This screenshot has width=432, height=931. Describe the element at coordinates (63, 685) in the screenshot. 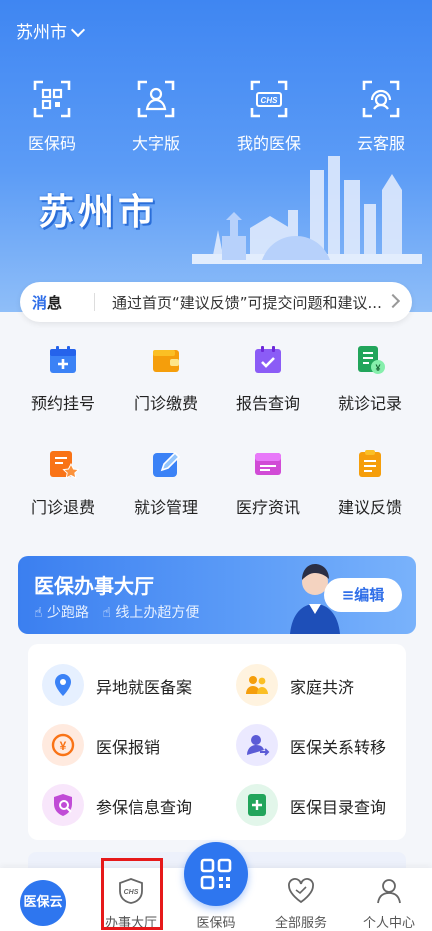

I see `location-pin-icon` at that location.